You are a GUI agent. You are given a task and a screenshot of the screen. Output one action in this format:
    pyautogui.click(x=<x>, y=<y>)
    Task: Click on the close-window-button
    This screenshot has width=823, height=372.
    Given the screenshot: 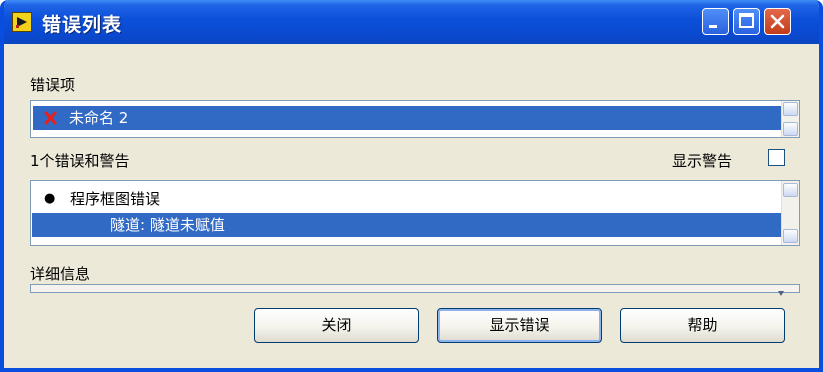 What is the action you would take?
    pyautogui.click(x=777, y=21)
    